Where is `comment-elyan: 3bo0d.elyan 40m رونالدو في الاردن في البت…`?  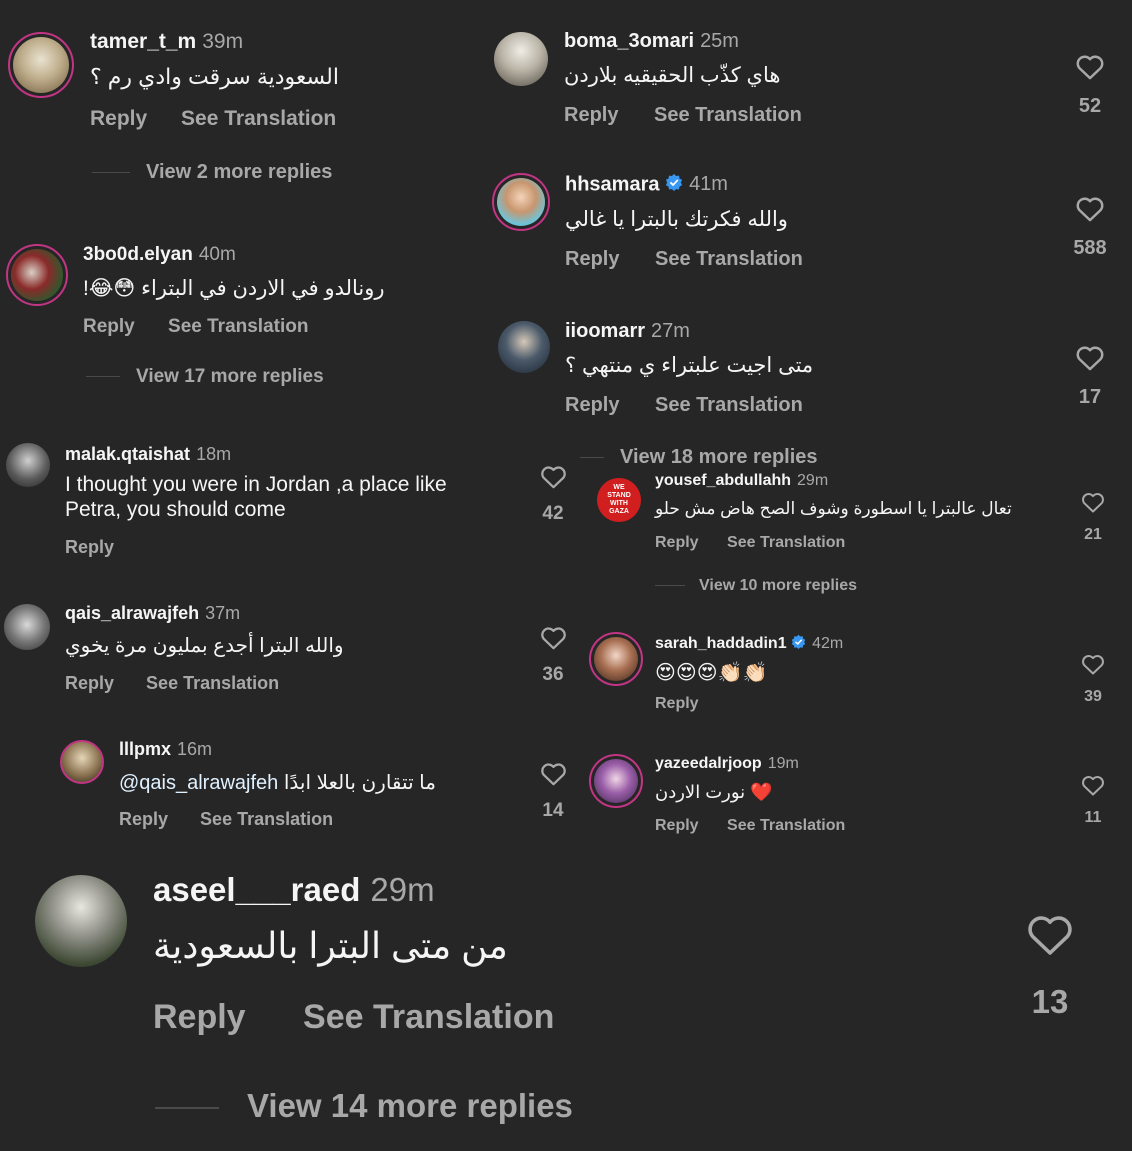 comment-elyan: 3bo0d.elyan 40m رونالدو في الاردن في البت… is located at coordinates (235, 320).